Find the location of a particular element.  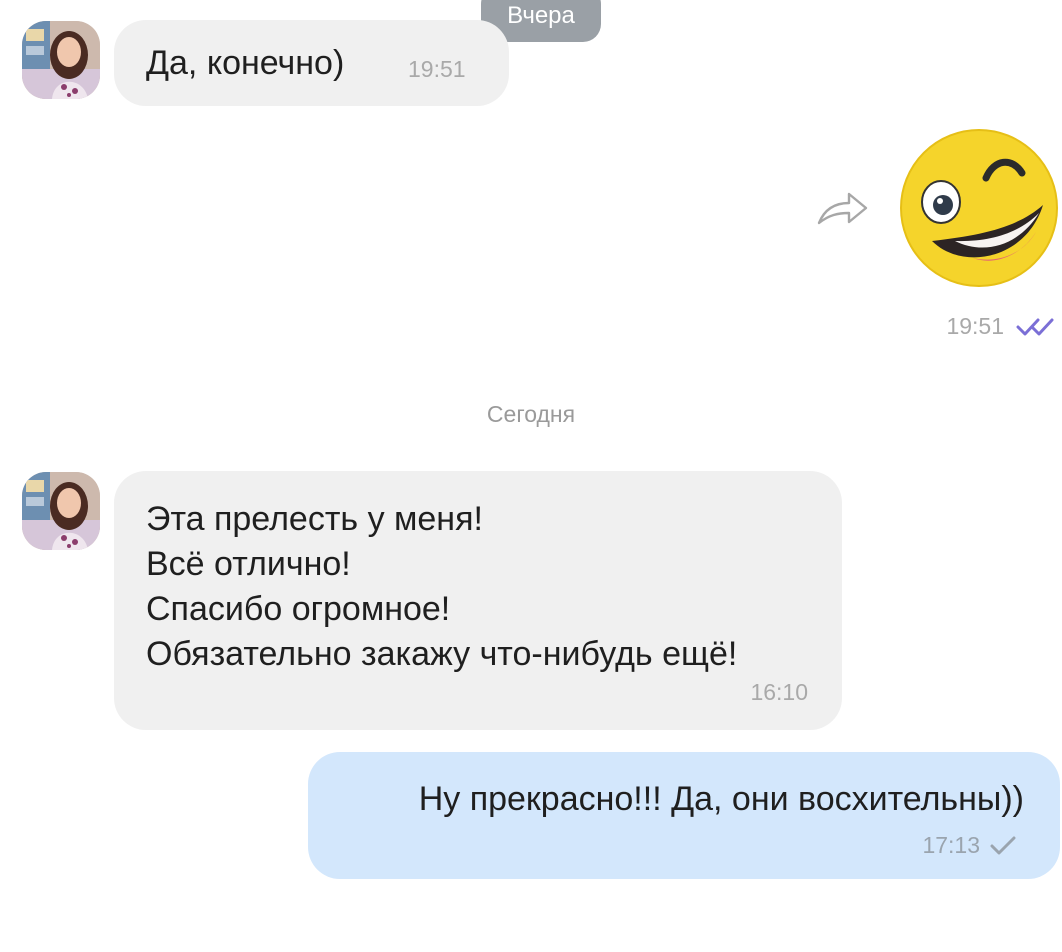

message-text: Да, конечно) is located at coordinates (245, 63).